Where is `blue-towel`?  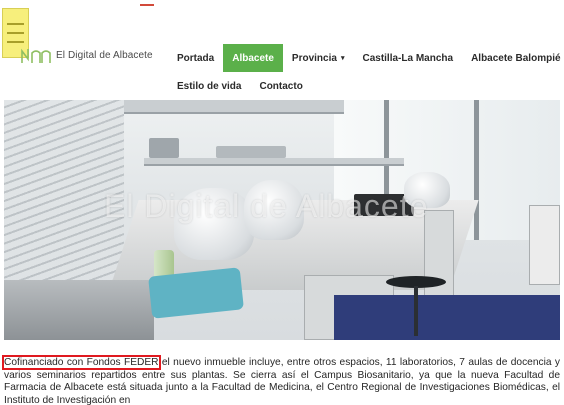
blue-towel is located at coordinates (196, 293).